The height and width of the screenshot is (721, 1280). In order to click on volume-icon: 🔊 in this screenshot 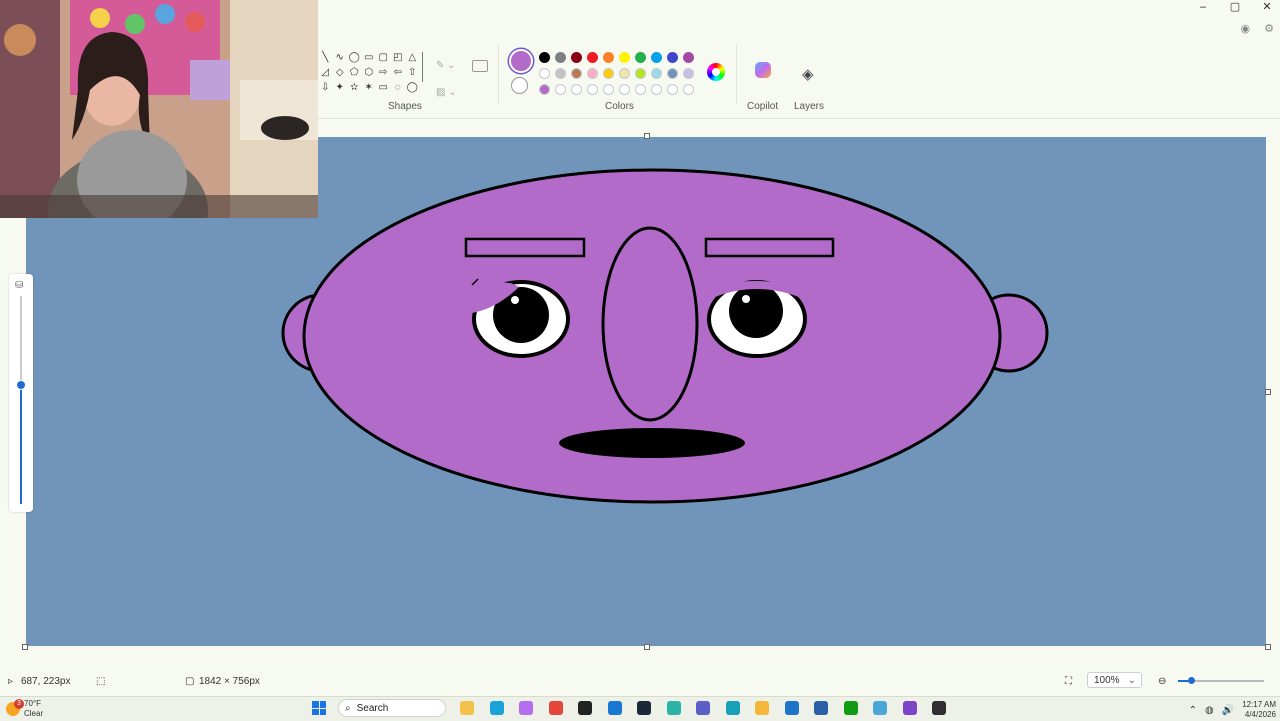, I will do `click(1228, 710)`.